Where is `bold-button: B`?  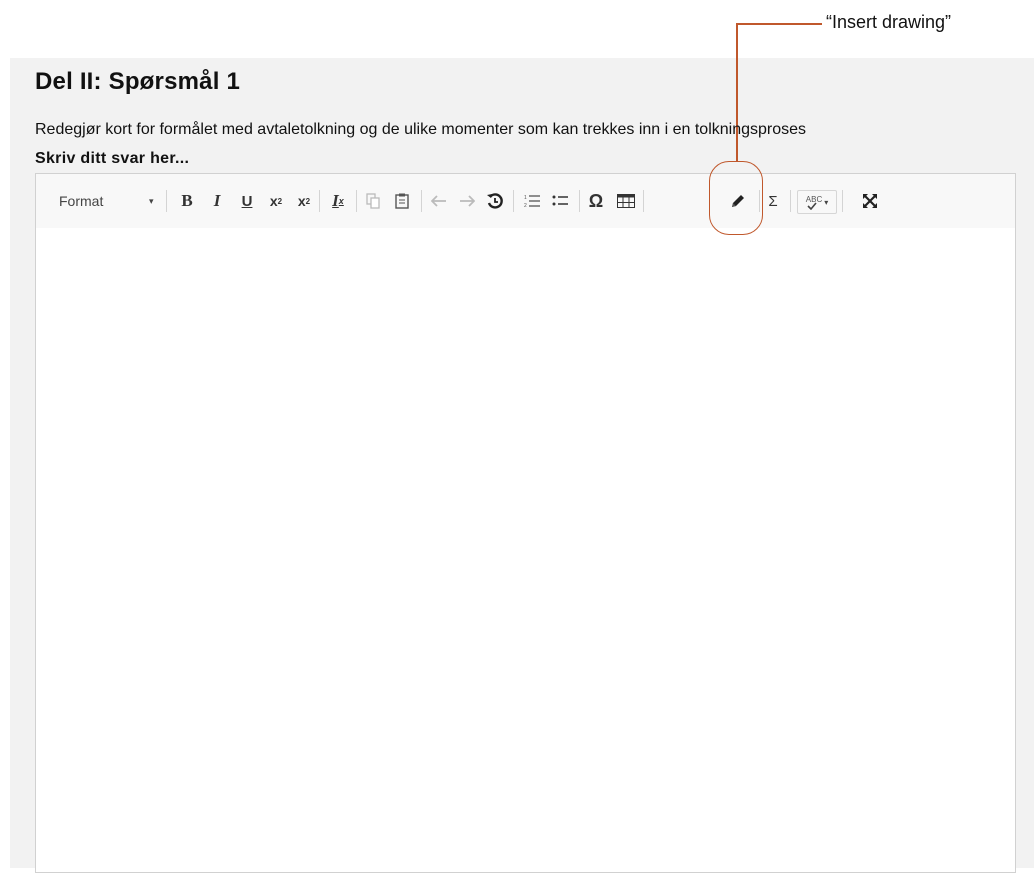
bold-button: B is located at coordinates (187, 201).